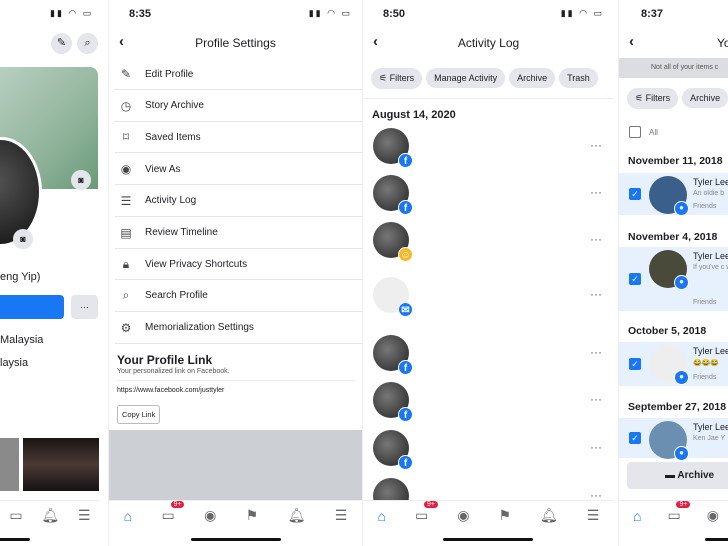 The width and height of the screenshot is (728, 546). Describe the element at coordinates (238, 106) in the screenshot. I see `menu-item-story-archive: ◷ Story Archive` at that location.